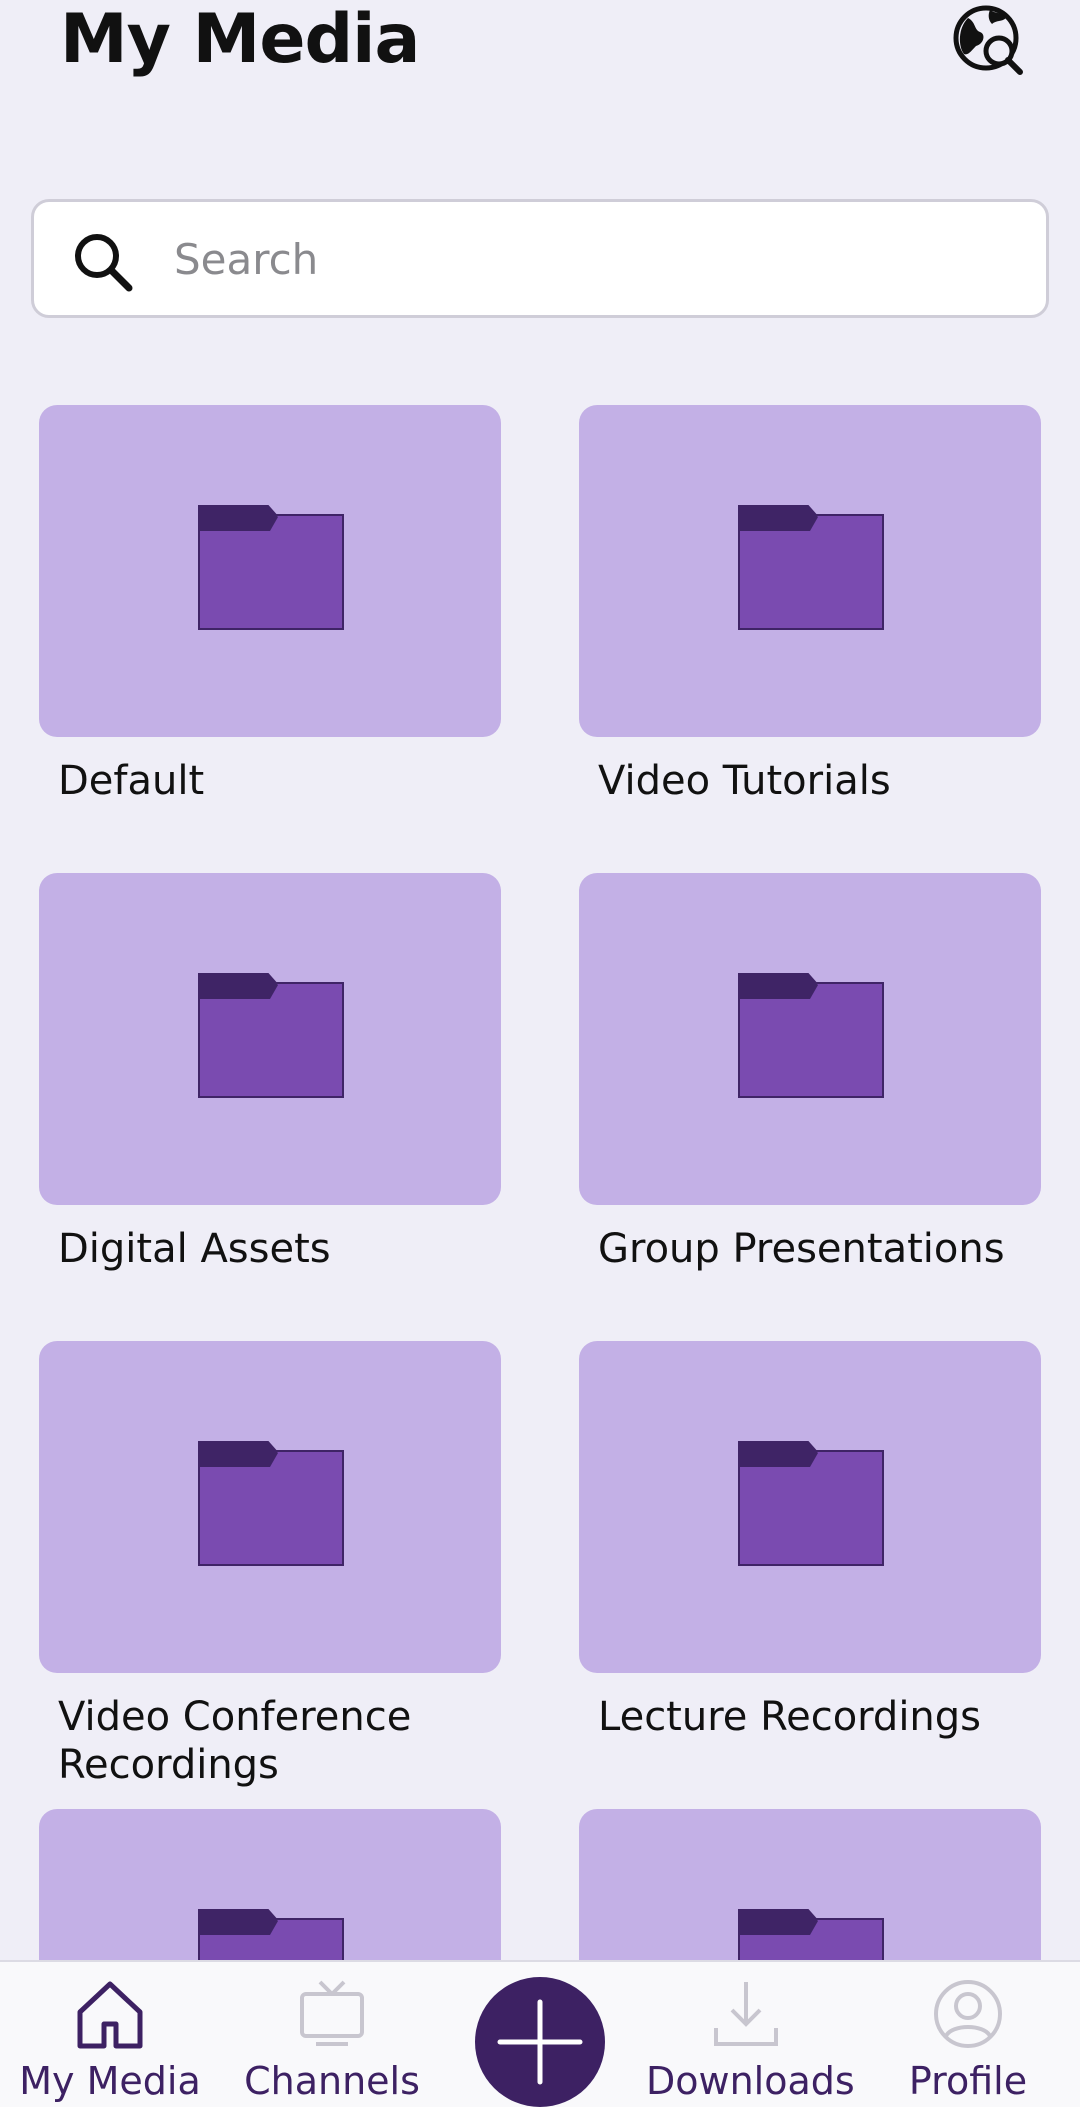  What do you see at coordinates (594, 259) in the screenshot?
I see `search-input` at bounding box center [594, 259].